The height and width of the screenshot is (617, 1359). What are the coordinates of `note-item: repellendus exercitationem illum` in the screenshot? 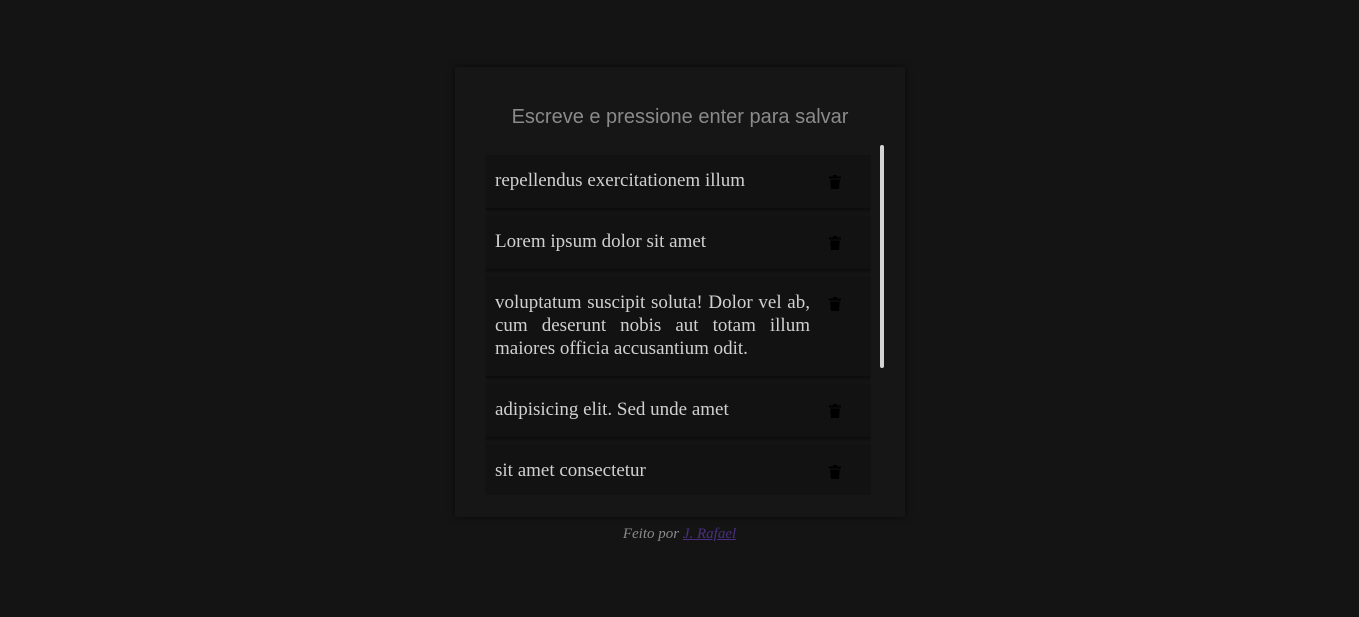 It's located at (678, 181).